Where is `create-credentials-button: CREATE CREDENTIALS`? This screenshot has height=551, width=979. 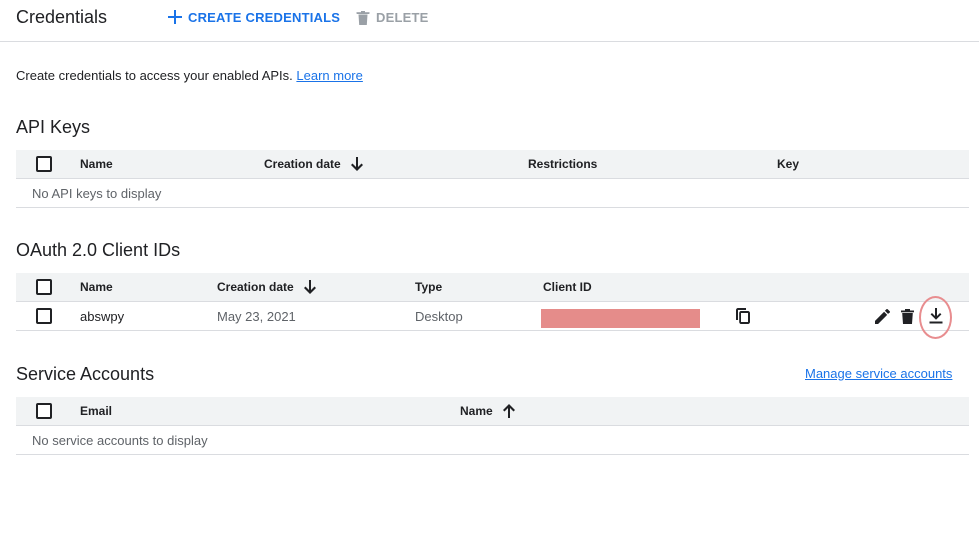 create-credentials-button: CREATE CREDENTIALS is located at coordinates (253, 17).